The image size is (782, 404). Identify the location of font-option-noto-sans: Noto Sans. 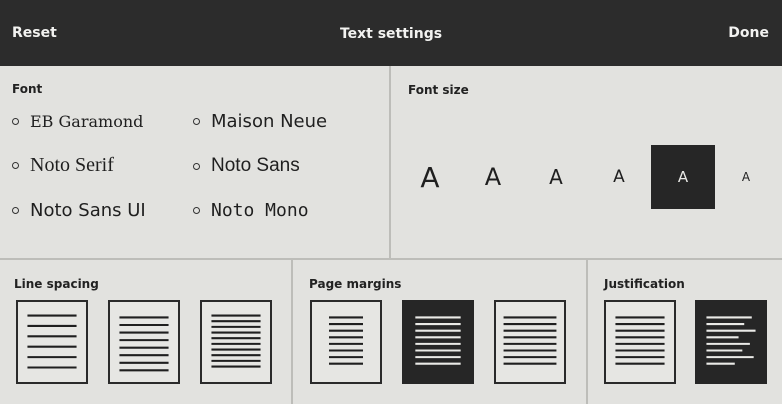
(246, 166).